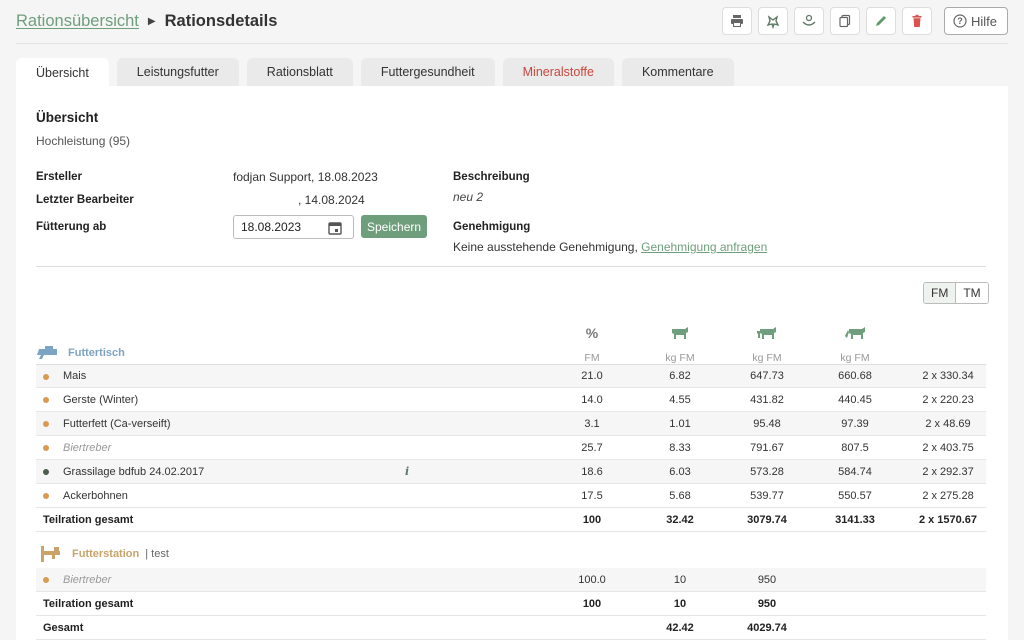 The image size is (1024, 640). I want to click on printer-icon, so click(736, 21).